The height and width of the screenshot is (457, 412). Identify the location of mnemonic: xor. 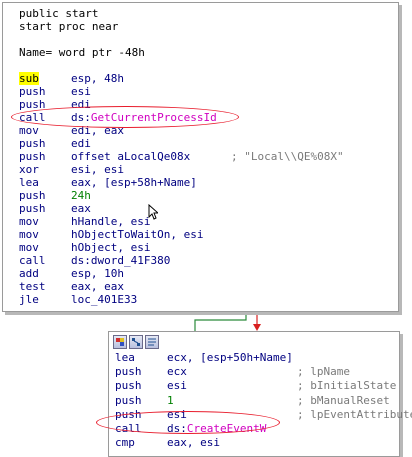
(29, 169).